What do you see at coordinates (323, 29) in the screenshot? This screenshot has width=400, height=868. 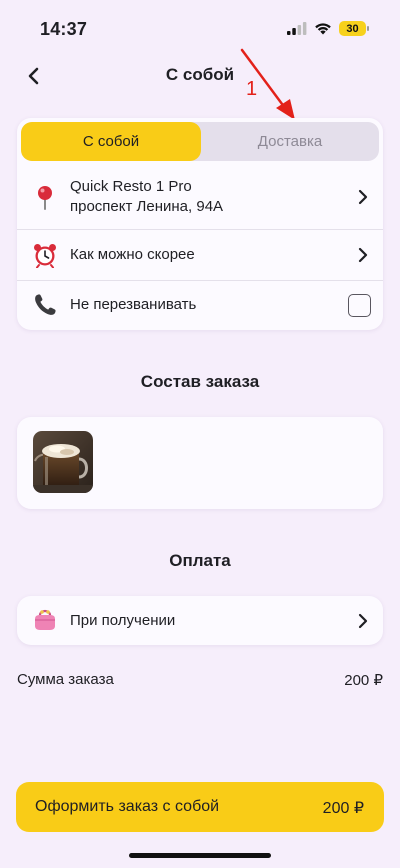 I see `wifi-icon` at bounding box center [323, 29].